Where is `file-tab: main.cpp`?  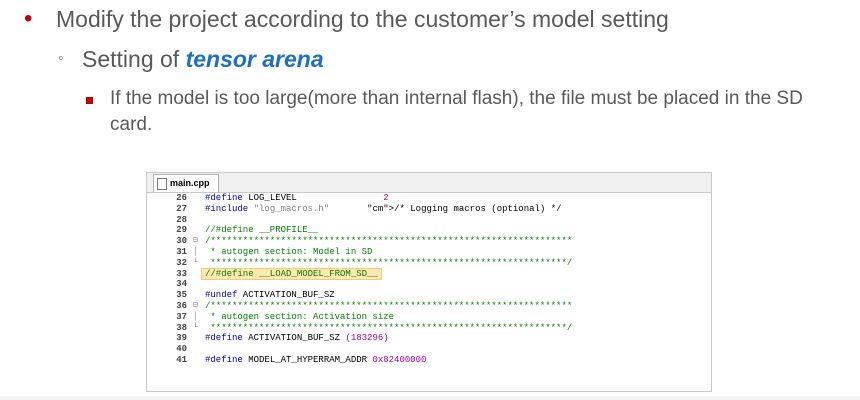 file-tab: main.cpp is located at coordinates (186, 183).